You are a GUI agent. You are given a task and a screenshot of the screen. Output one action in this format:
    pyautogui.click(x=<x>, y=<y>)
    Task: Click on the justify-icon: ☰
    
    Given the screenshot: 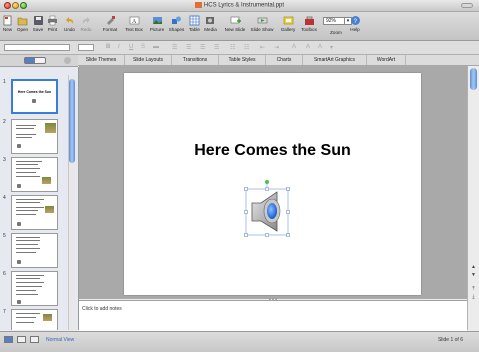 What is the action you would take?
    pyautogui.click(x=216, y=47)
    